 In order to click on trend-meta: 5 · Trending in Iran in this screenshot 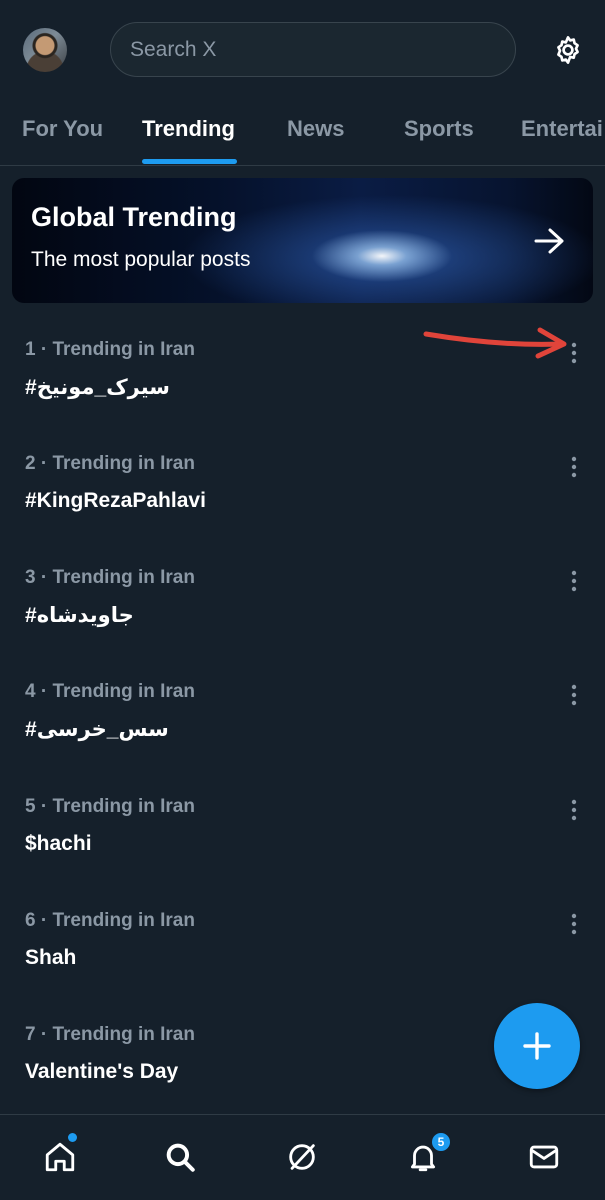, I will do `click(110, 806)`.